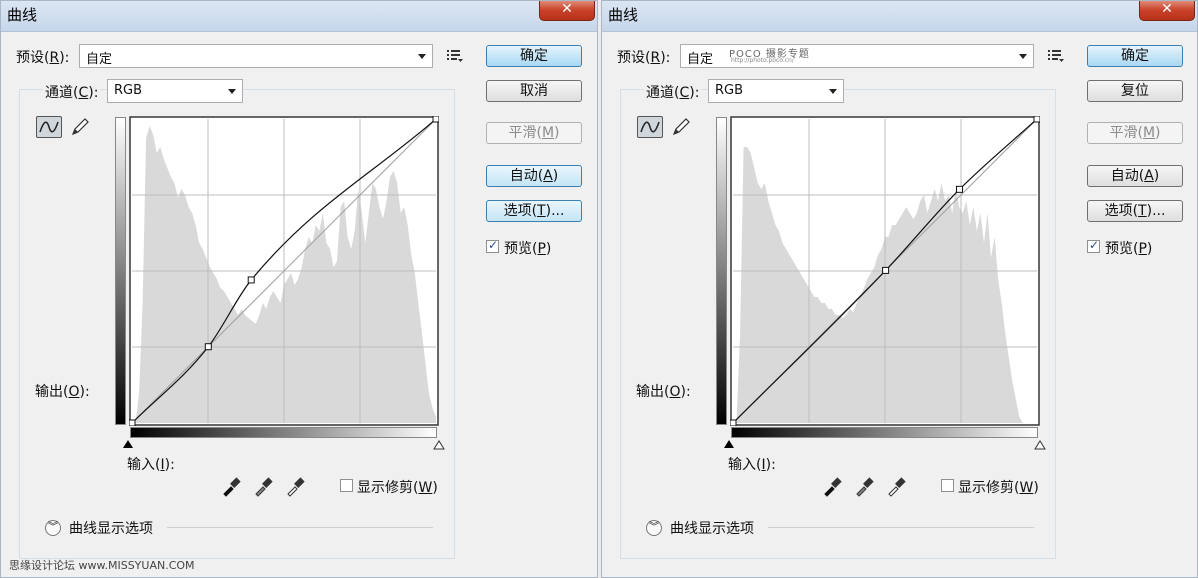 This screenshot has width=1198, height=578. I want to click on footer-watermark: 思缘设计论坛 www.MISSYUAN.COM, so click(102, 565).